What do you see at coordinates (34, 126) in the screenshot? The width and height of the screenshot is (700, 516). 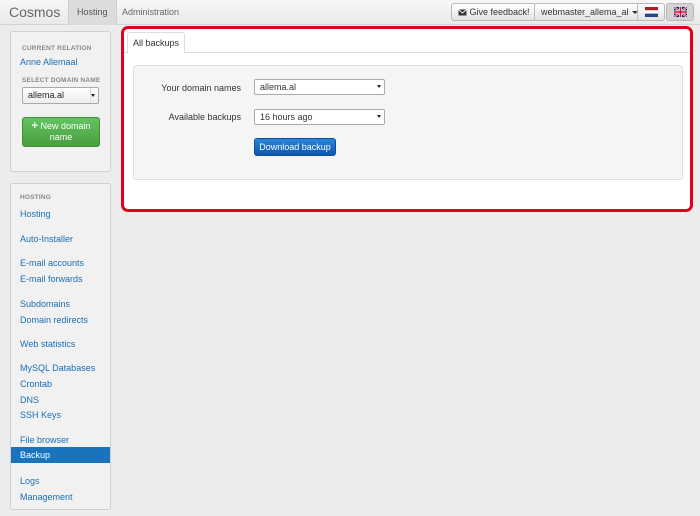 I see `plus-icon: +` at bounding box center [34, 126].